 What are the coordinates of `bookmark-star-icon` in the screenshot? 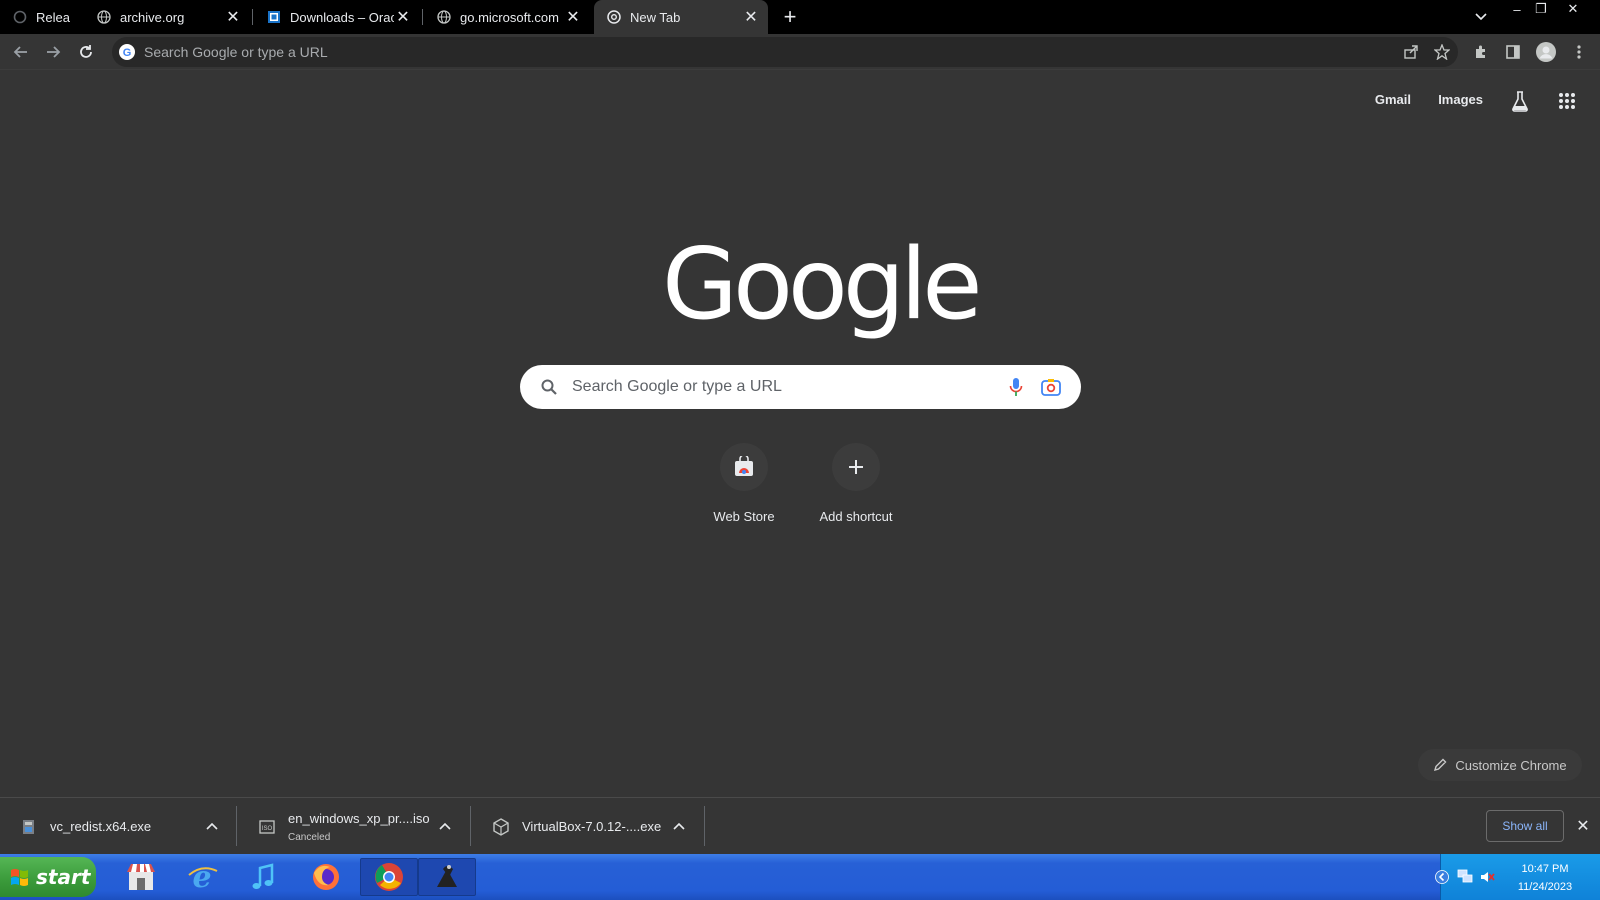 It's located at (1442, 52).